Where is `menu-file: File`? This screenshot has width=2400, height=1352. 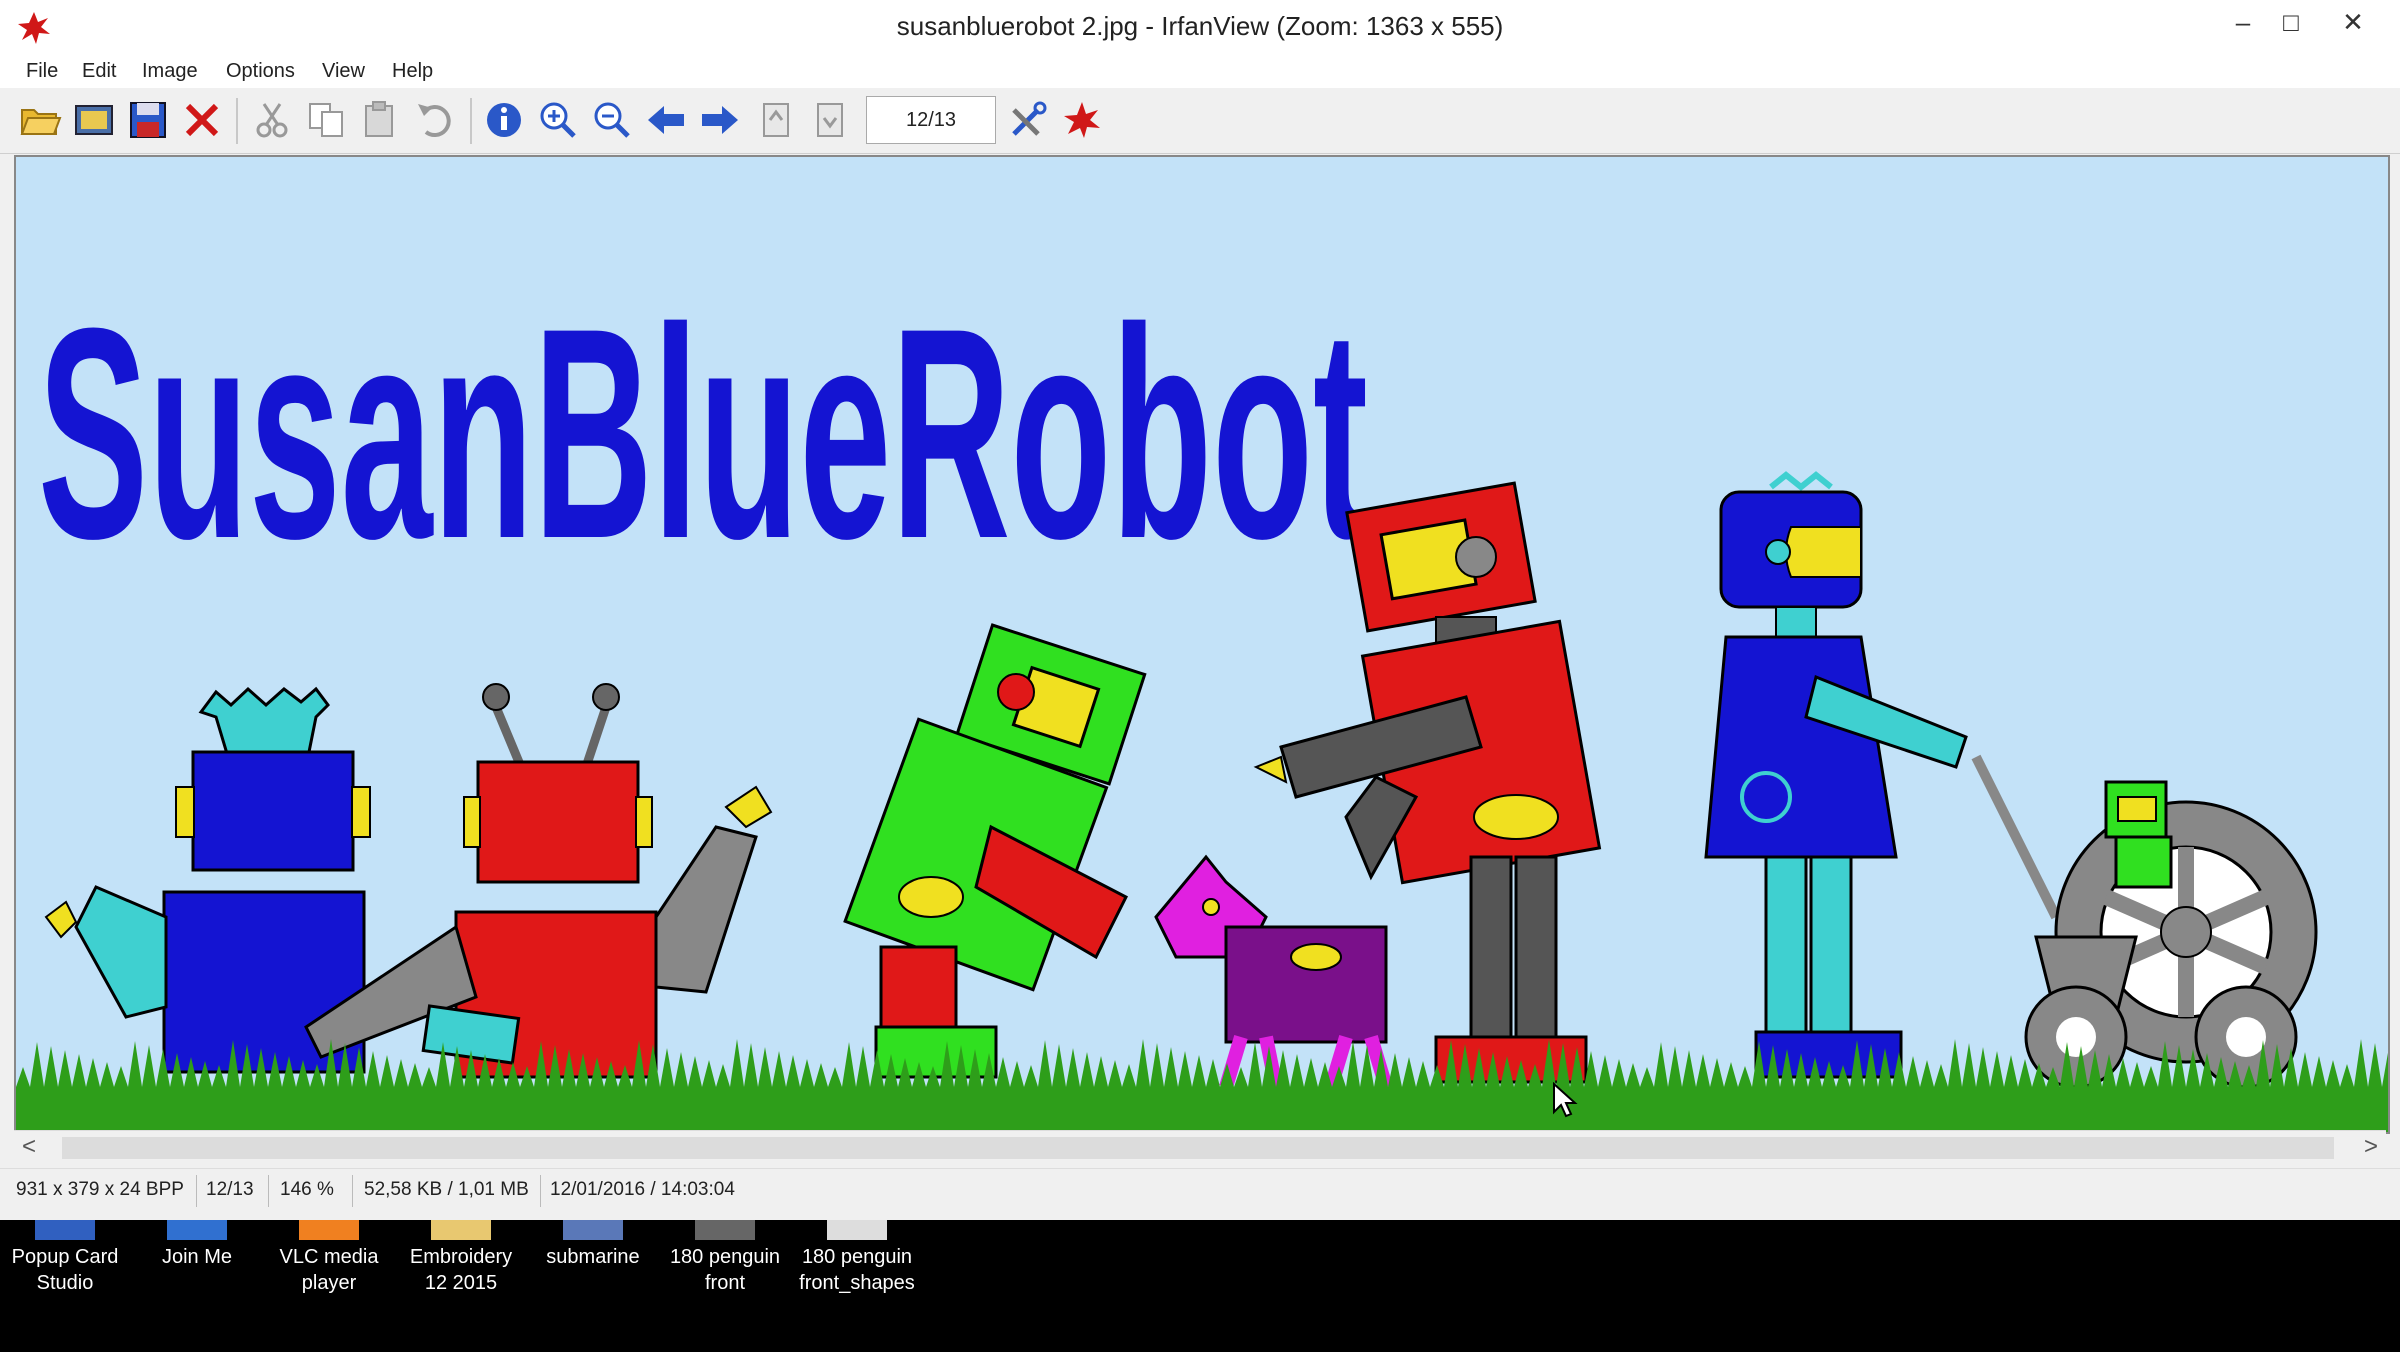
menu-file: File is located at coordinates (42, 71).